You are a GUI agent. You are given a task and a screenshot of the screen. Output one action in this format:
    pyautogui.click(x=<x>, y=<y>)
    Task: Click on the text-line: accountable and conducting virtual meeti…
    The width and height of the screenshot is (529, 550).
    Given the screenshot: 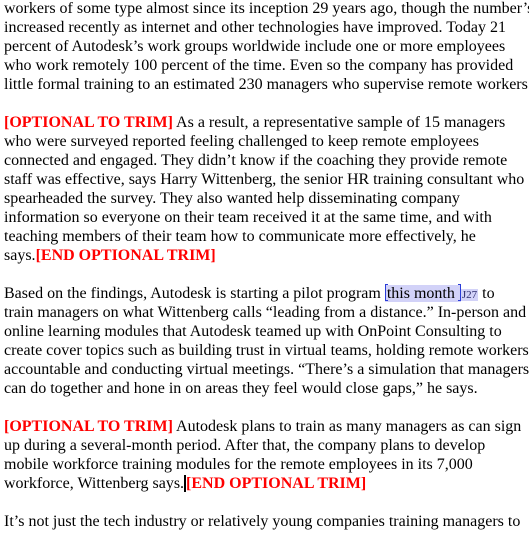 What is the action you would take?
    pyautogui.click(x=266, y=369)
    